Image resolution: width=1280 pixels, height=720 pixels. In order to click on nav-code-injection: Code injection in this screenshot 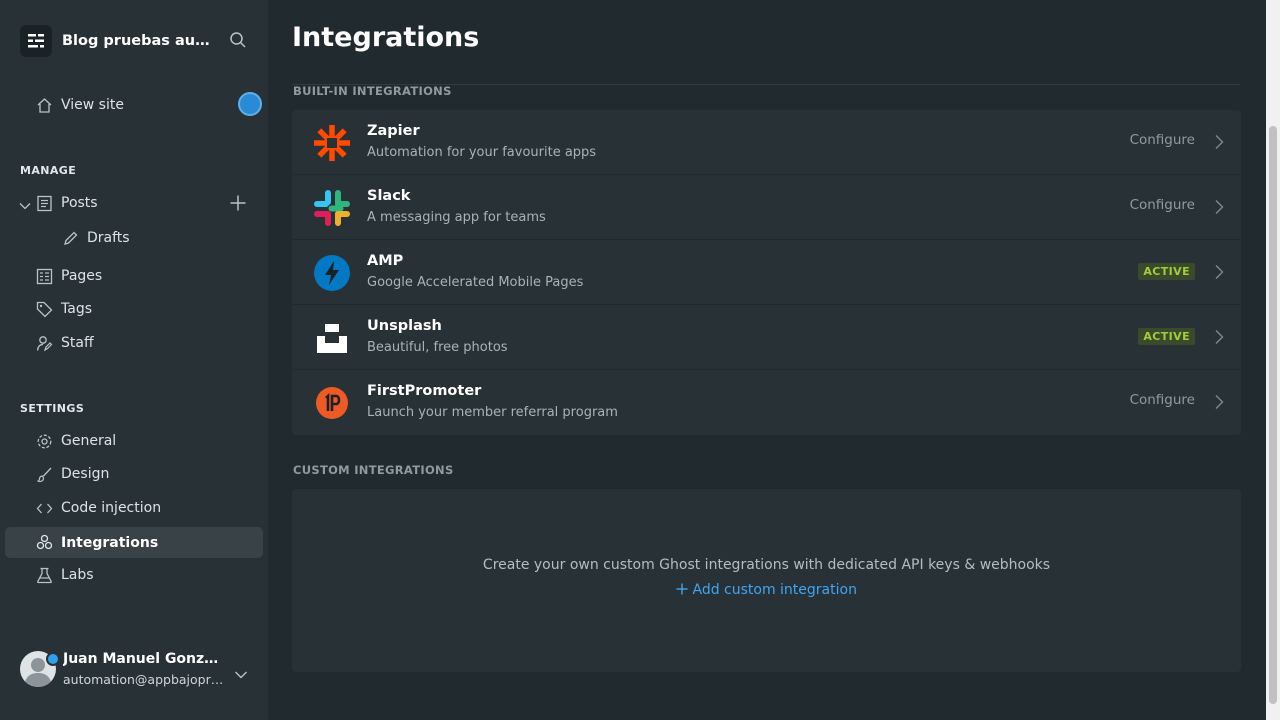, I will do `click(134, 508)`.